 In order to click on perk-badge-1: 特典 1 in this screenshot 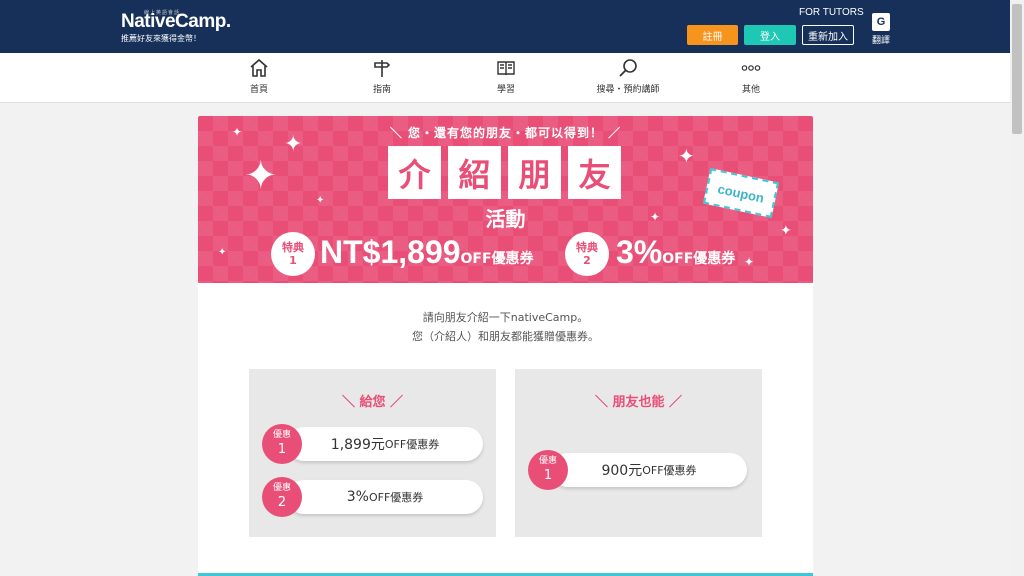, I will do `click(293, 254)`.